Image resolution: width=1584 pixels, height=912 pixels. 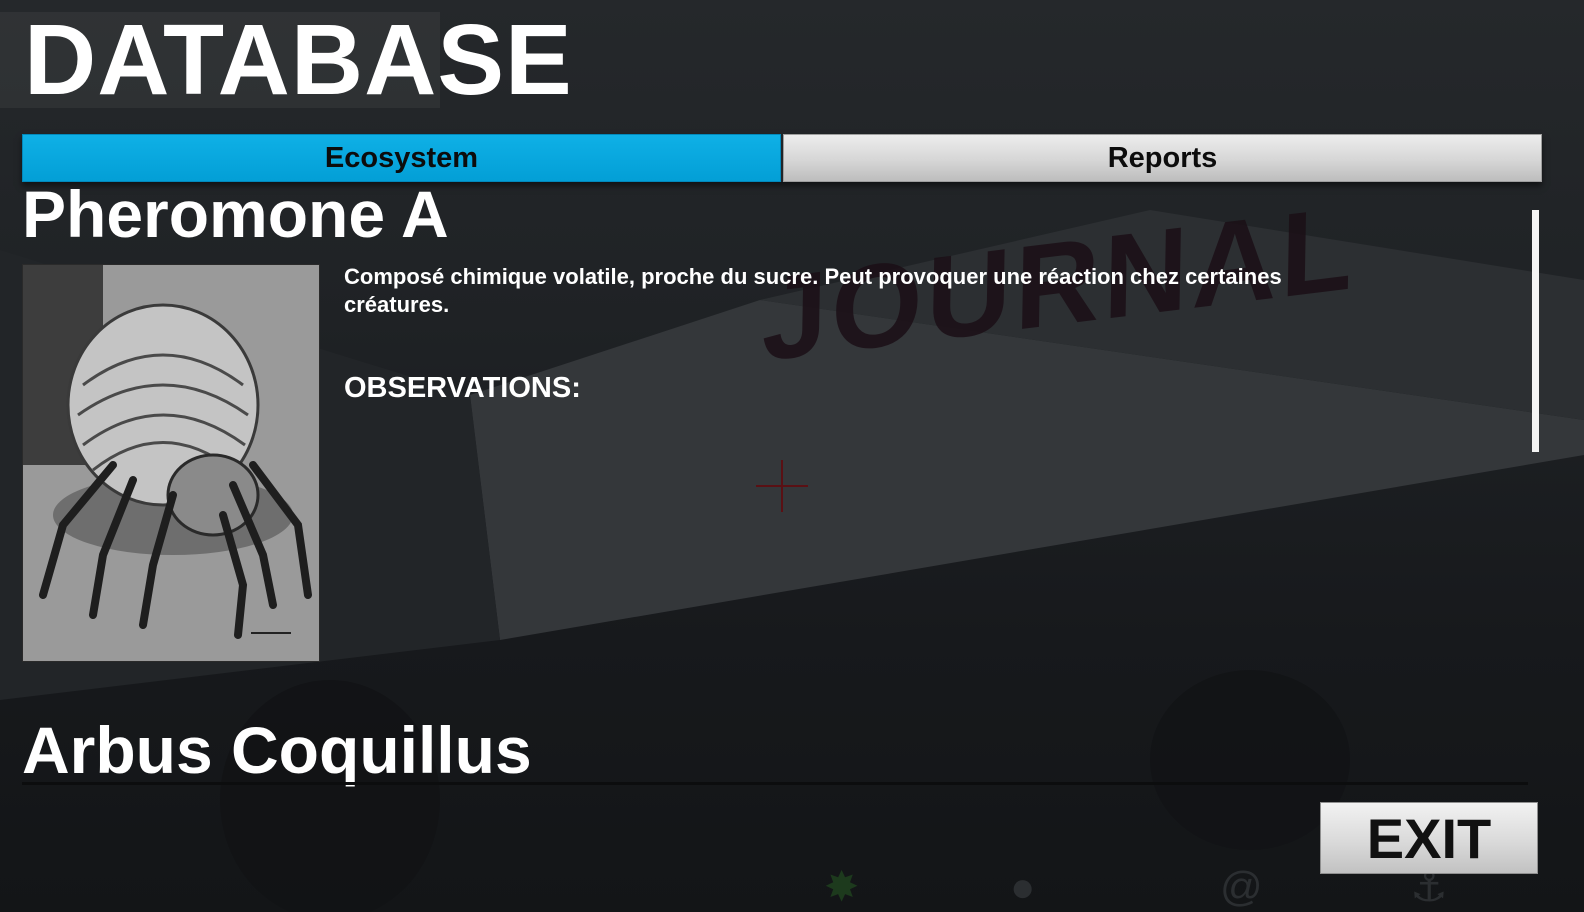 I want to click on entry-title-arbus-coquillus: Arbus Coquillus, so click(x=277, y=750).